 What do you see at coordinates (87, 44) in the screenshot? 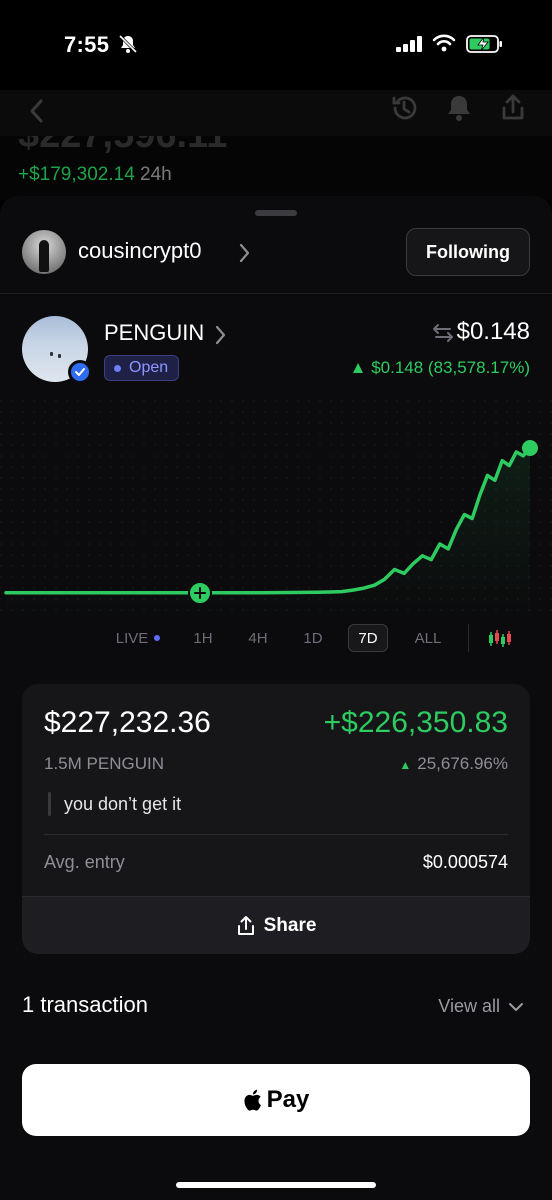
I see `status-time: 7:55` at bounding box center [87, 44].